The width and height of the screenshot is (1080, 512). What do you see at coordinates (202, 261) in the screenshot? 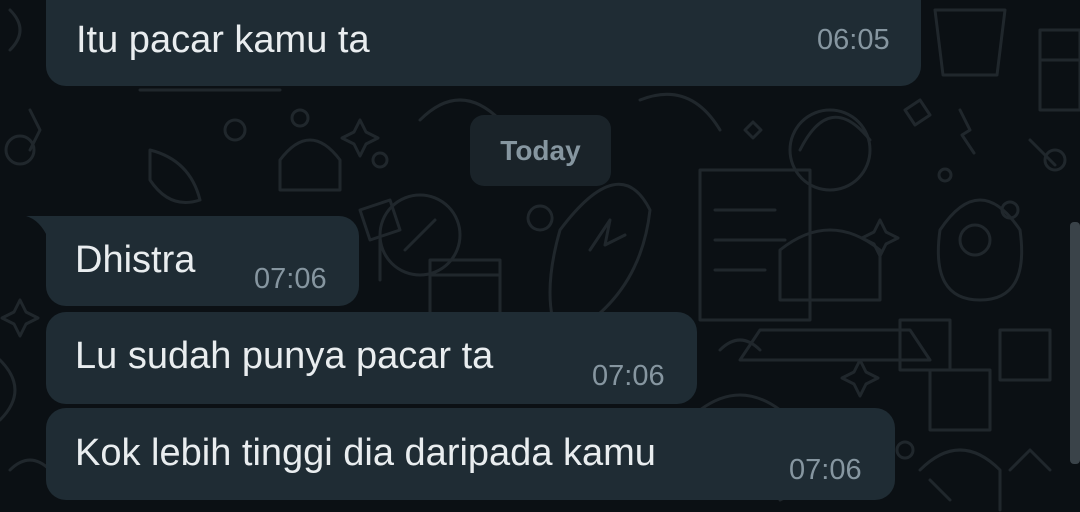
I see `message-bubble: Dhistra 07:06` at bounding box center [202, 261].